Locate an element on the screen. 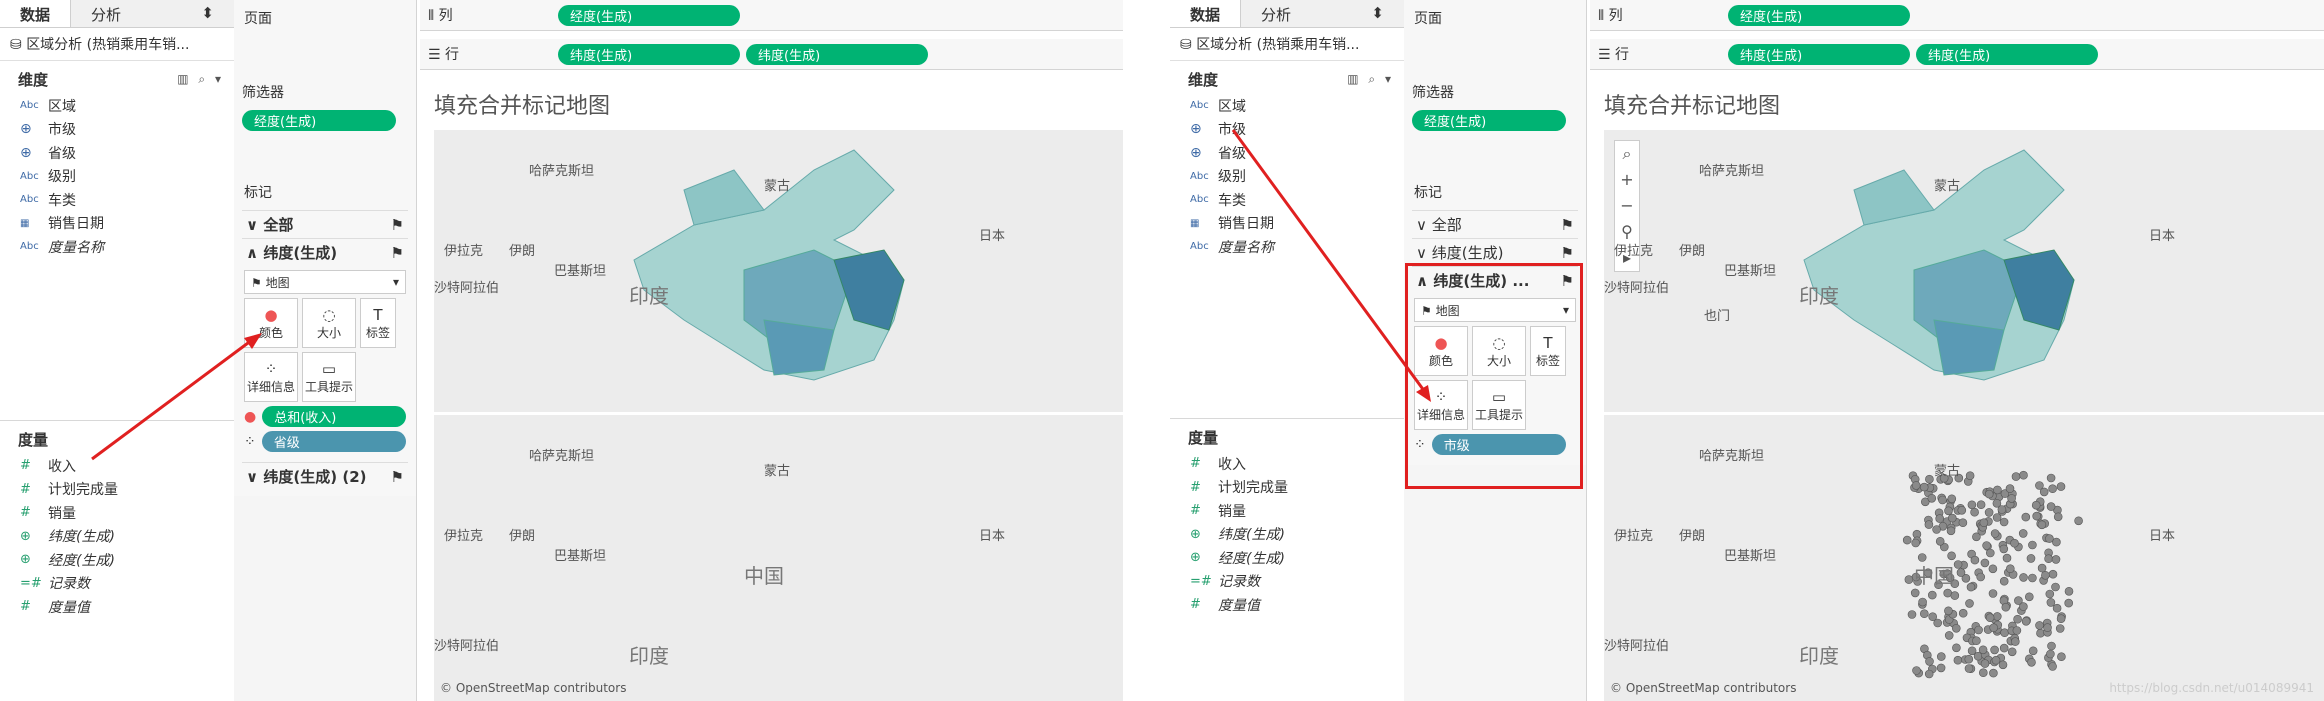  encoding-pill: 省级 is located at coordinates (333, 441).